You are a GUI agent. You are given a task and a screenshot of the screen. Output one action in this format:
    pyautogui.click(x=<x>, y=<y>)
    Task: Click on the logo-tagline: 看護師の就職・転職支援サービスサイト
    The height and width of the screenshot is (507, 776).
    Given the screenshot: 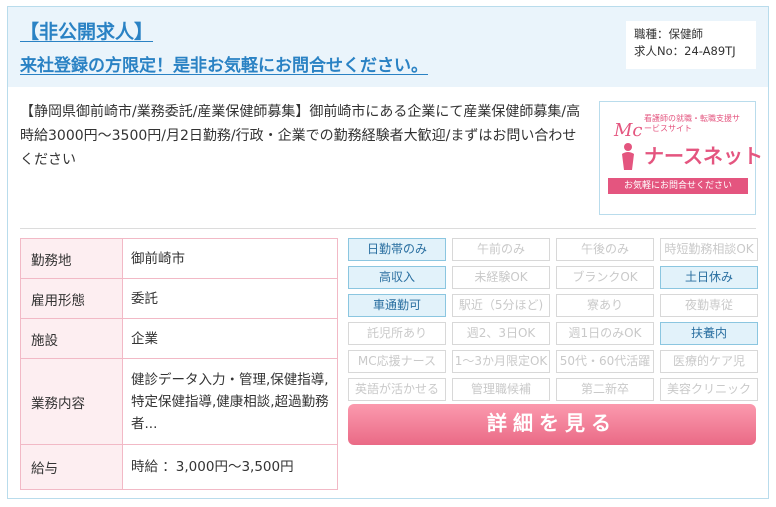 What is the action you would take?
    pyautogui.click(x=692, y=123)
    